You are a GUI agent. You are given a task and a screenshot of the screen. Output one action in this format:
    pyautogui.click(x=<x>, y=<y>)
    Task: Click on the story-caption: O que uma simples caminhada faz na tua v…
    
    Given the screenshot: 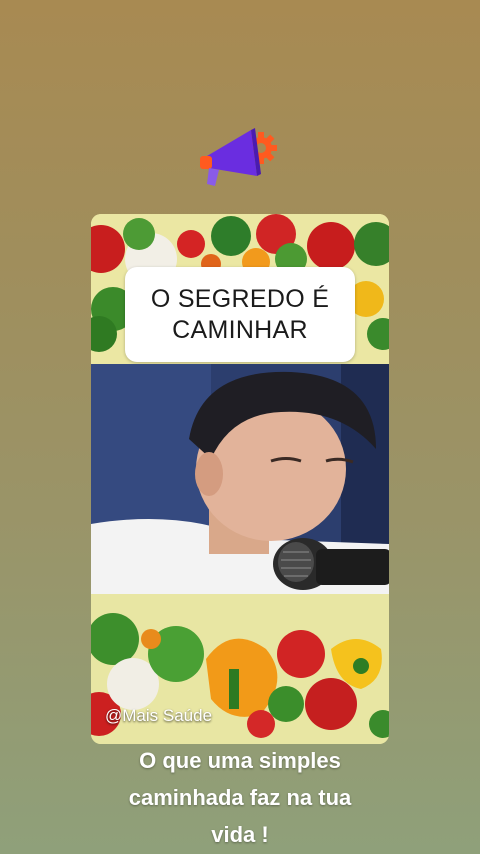 What is the action you would take?
    pyautogui.click(x=240, y=797)
    